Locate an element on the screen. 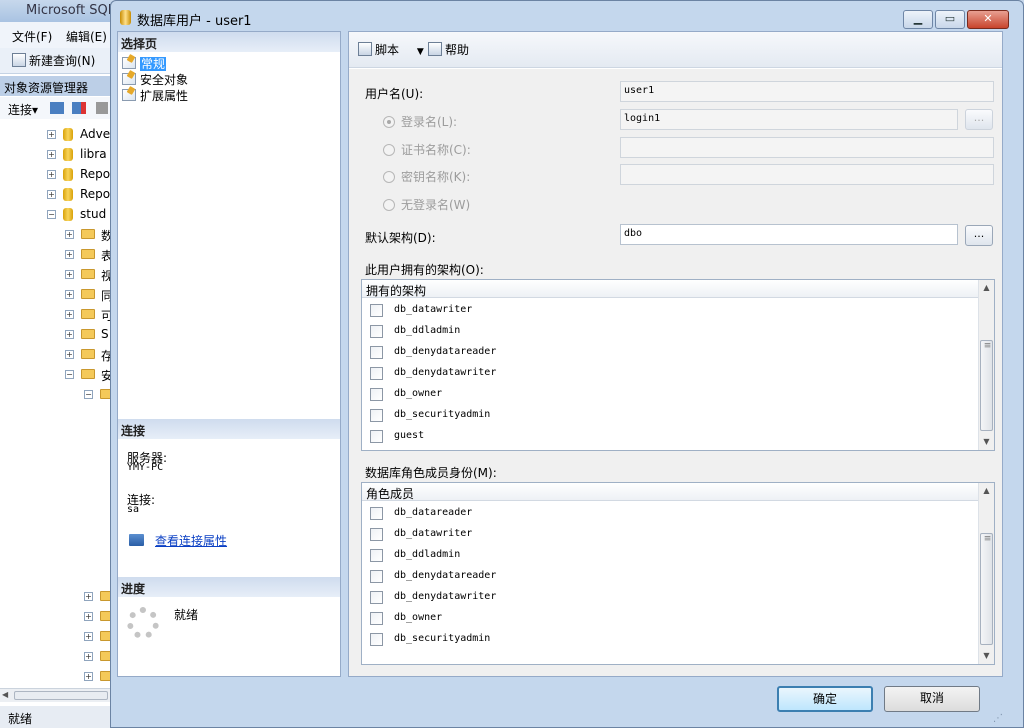  tree-folder-node: + 存 is located at coordinates (56, 354).